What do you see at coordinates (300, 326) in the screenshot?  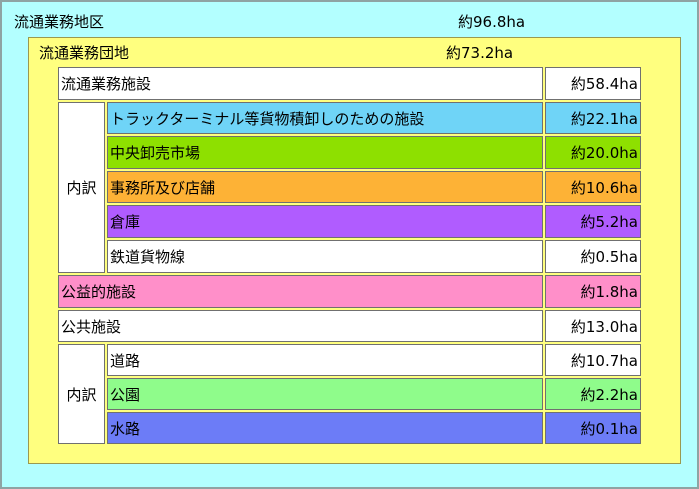 I see `public-facilities-label: 公共施設` at bounding box center [300, 326].